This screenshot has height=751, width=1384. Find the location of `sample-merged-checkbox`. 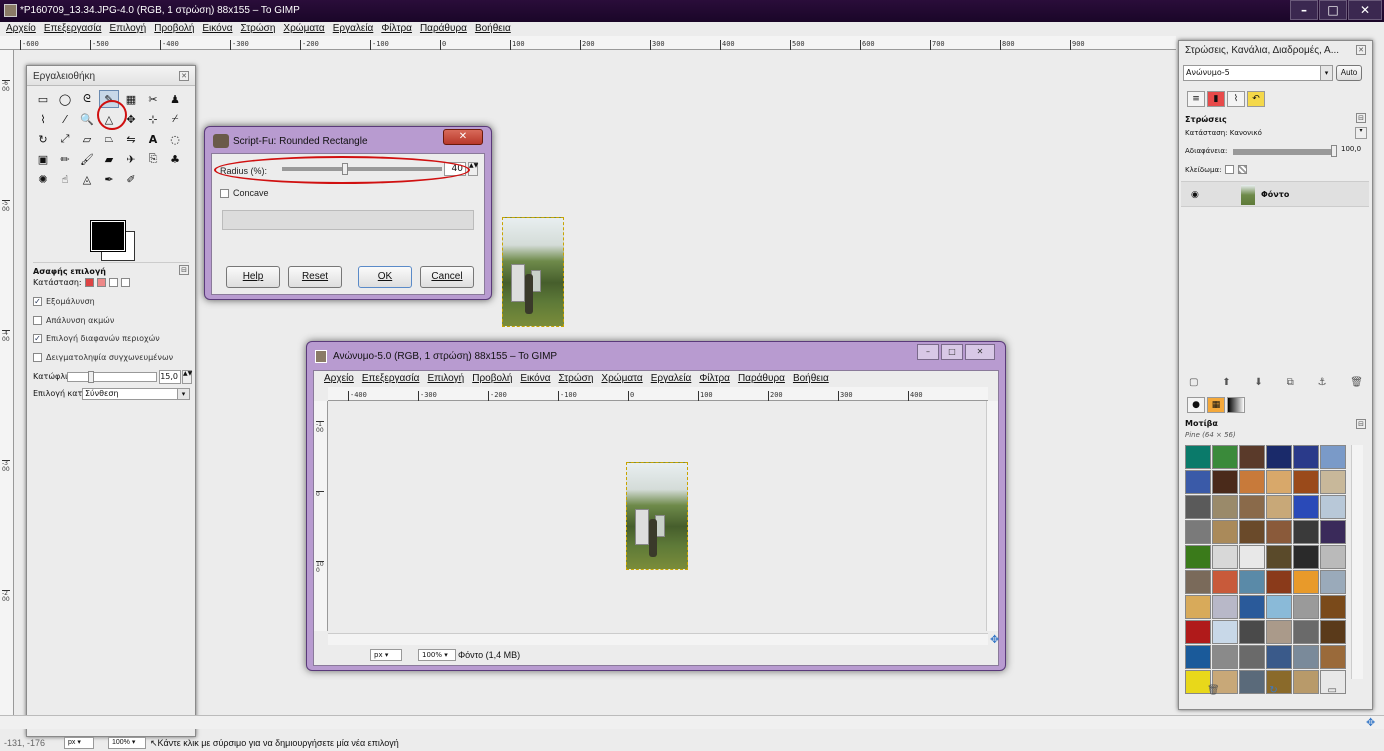

sample-merged-checkbox is located at coordinates (37, 357).